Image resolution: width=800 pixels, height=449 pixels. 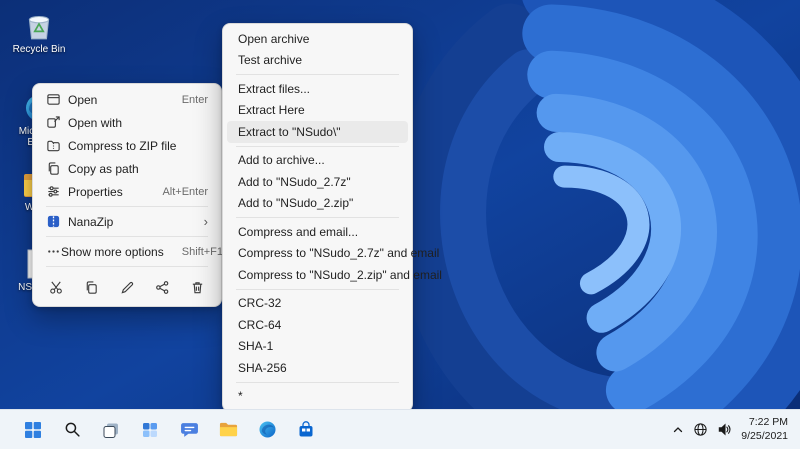 I want to click on submenu-item-crc32: CRC-32, so click(x=317, y=304).